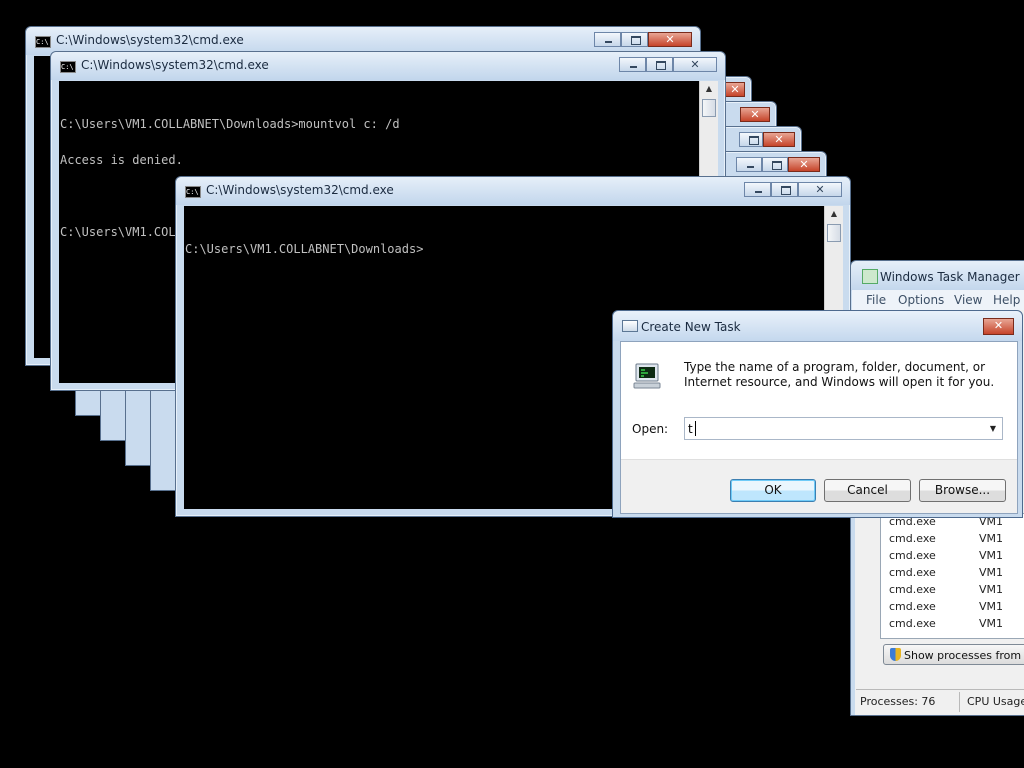  Describe the element at coordinates (817, 326) in the screenshot. I see `title-bar: Create New Task ✕` at that location.